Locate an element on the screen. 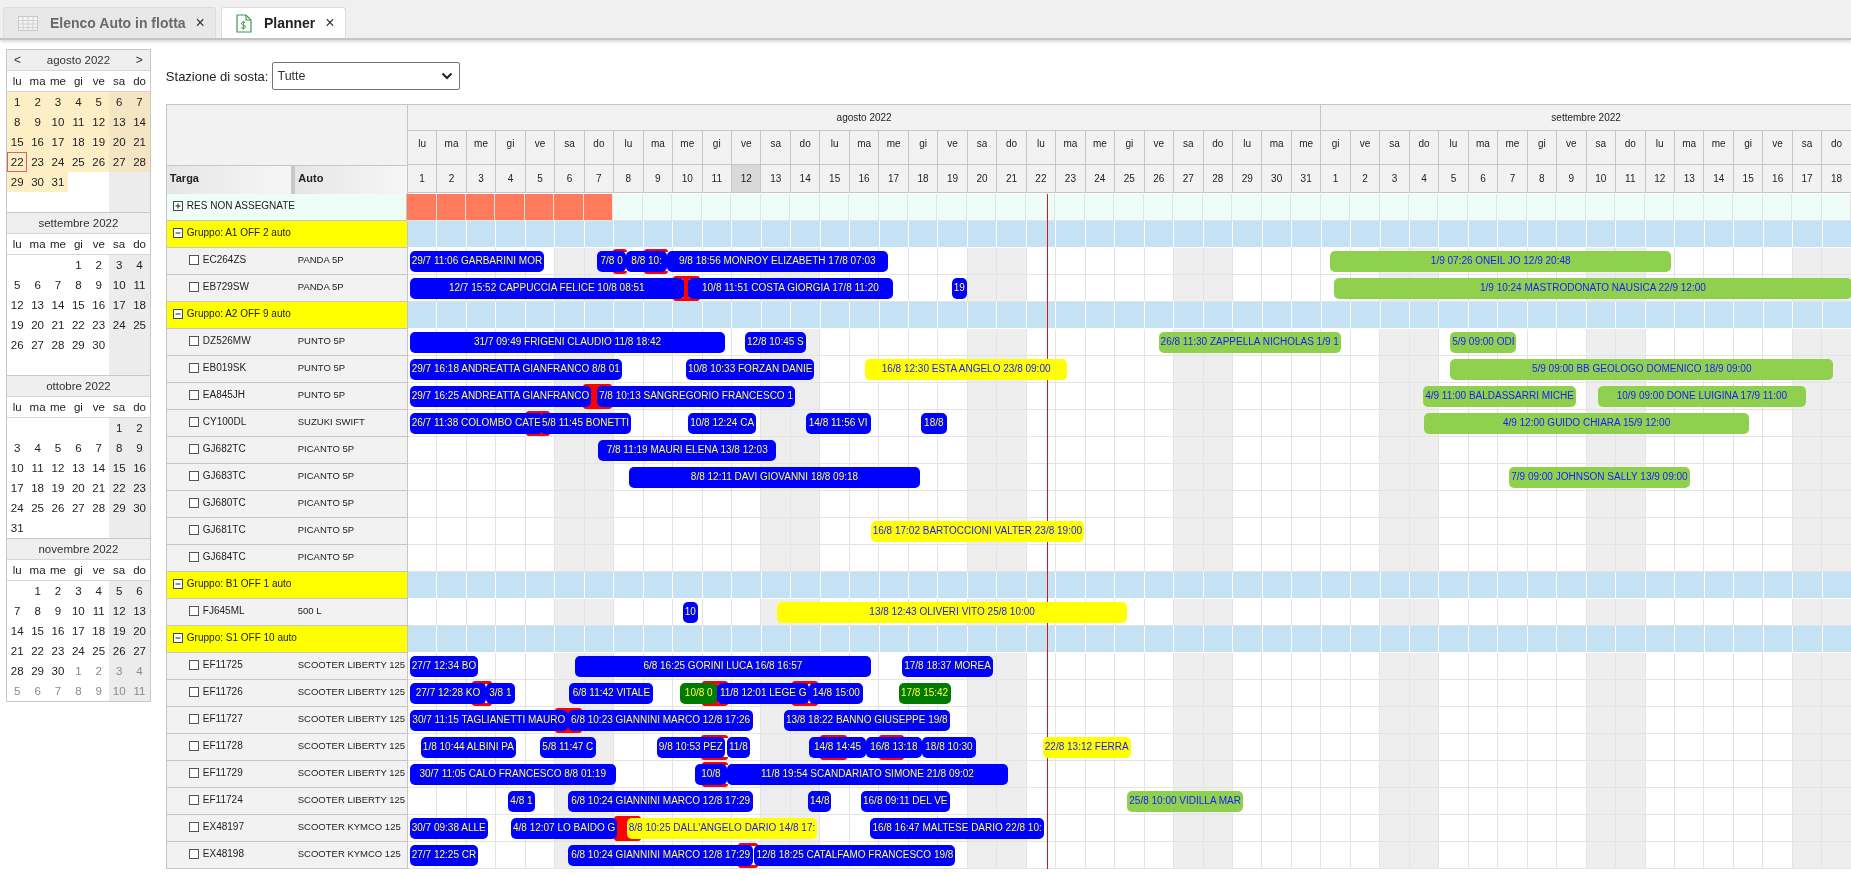 The width and height of the screenshot is (1851, 875). day-header: 22 is located at coordinates (1041, 179).